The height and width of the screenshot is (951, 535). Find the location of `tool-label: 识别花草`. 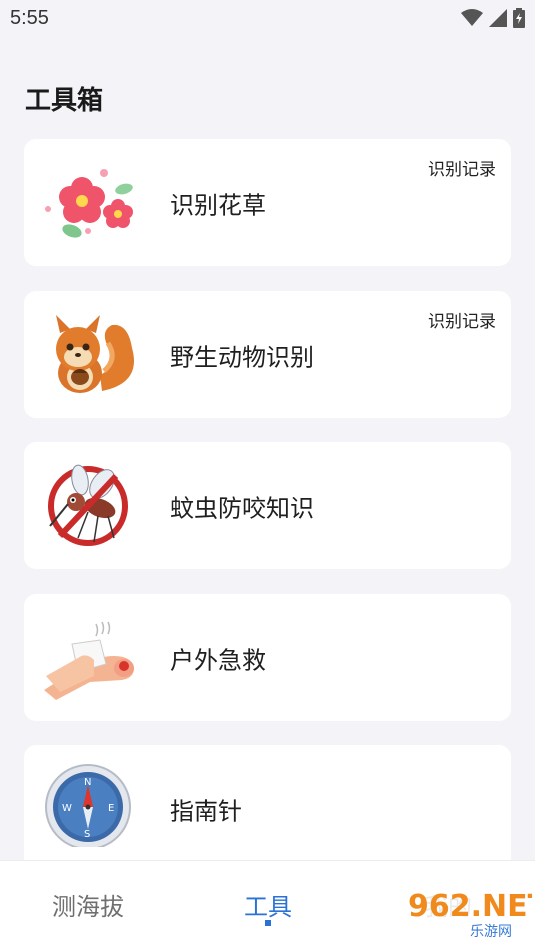

tool-label: 识别花草 is located at coordinates (218, 205).